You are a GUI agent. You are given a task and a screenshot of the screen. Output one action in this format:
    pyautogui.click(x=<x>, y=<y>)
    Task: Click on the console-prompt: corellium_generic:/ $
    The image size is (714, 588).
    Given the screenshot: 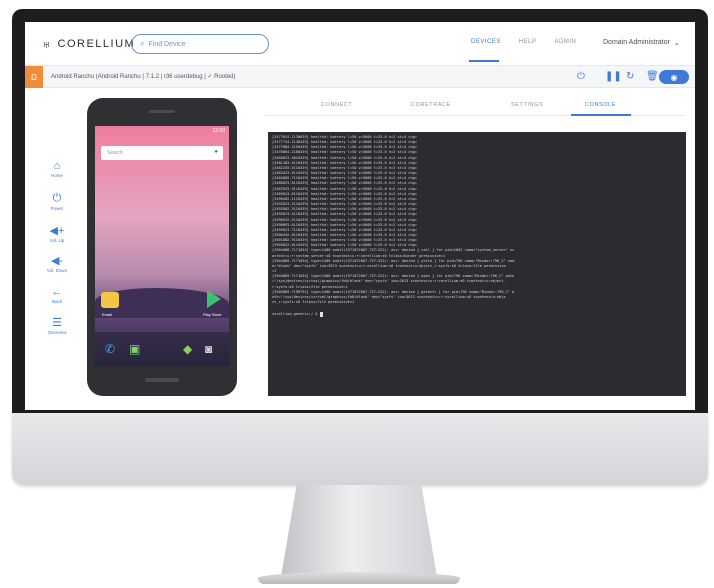 What is the action you would take?
    pyautogui.click(x=296, y=314)
    